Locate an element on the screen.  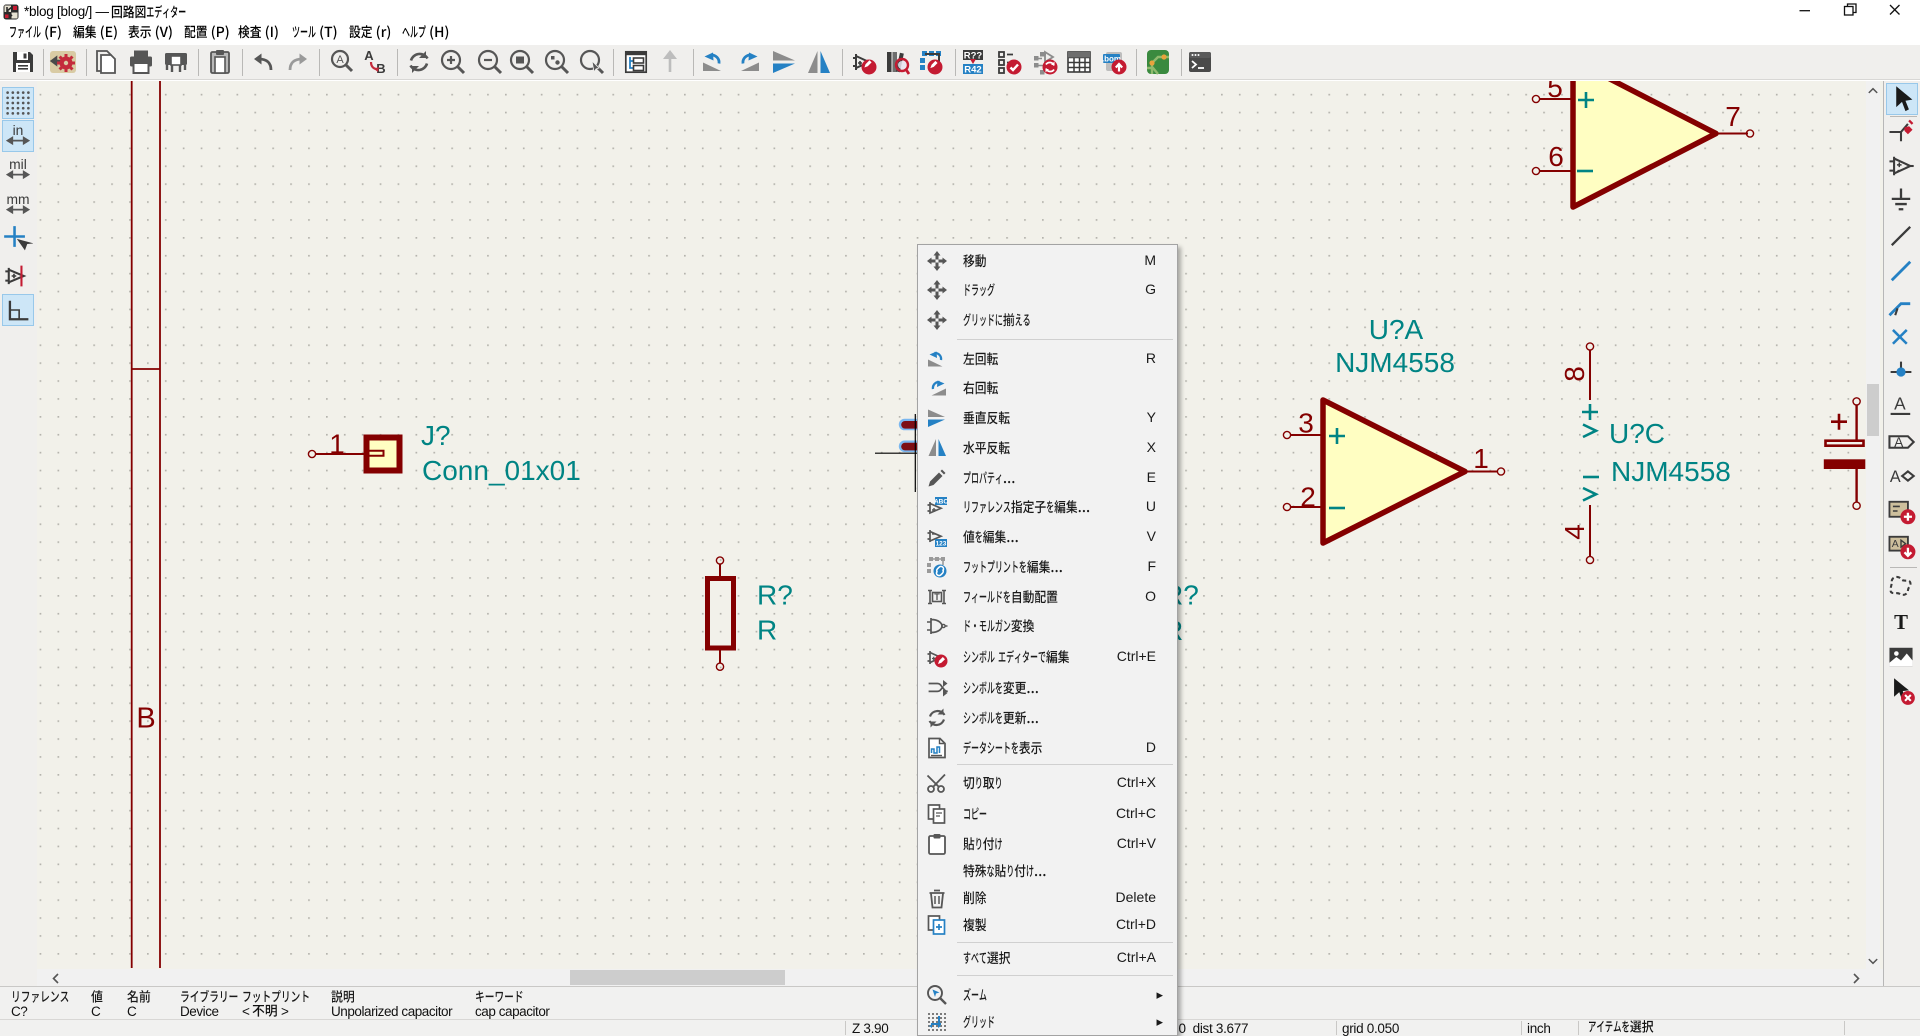
svg-text: B is located at coordinates (145, 719).